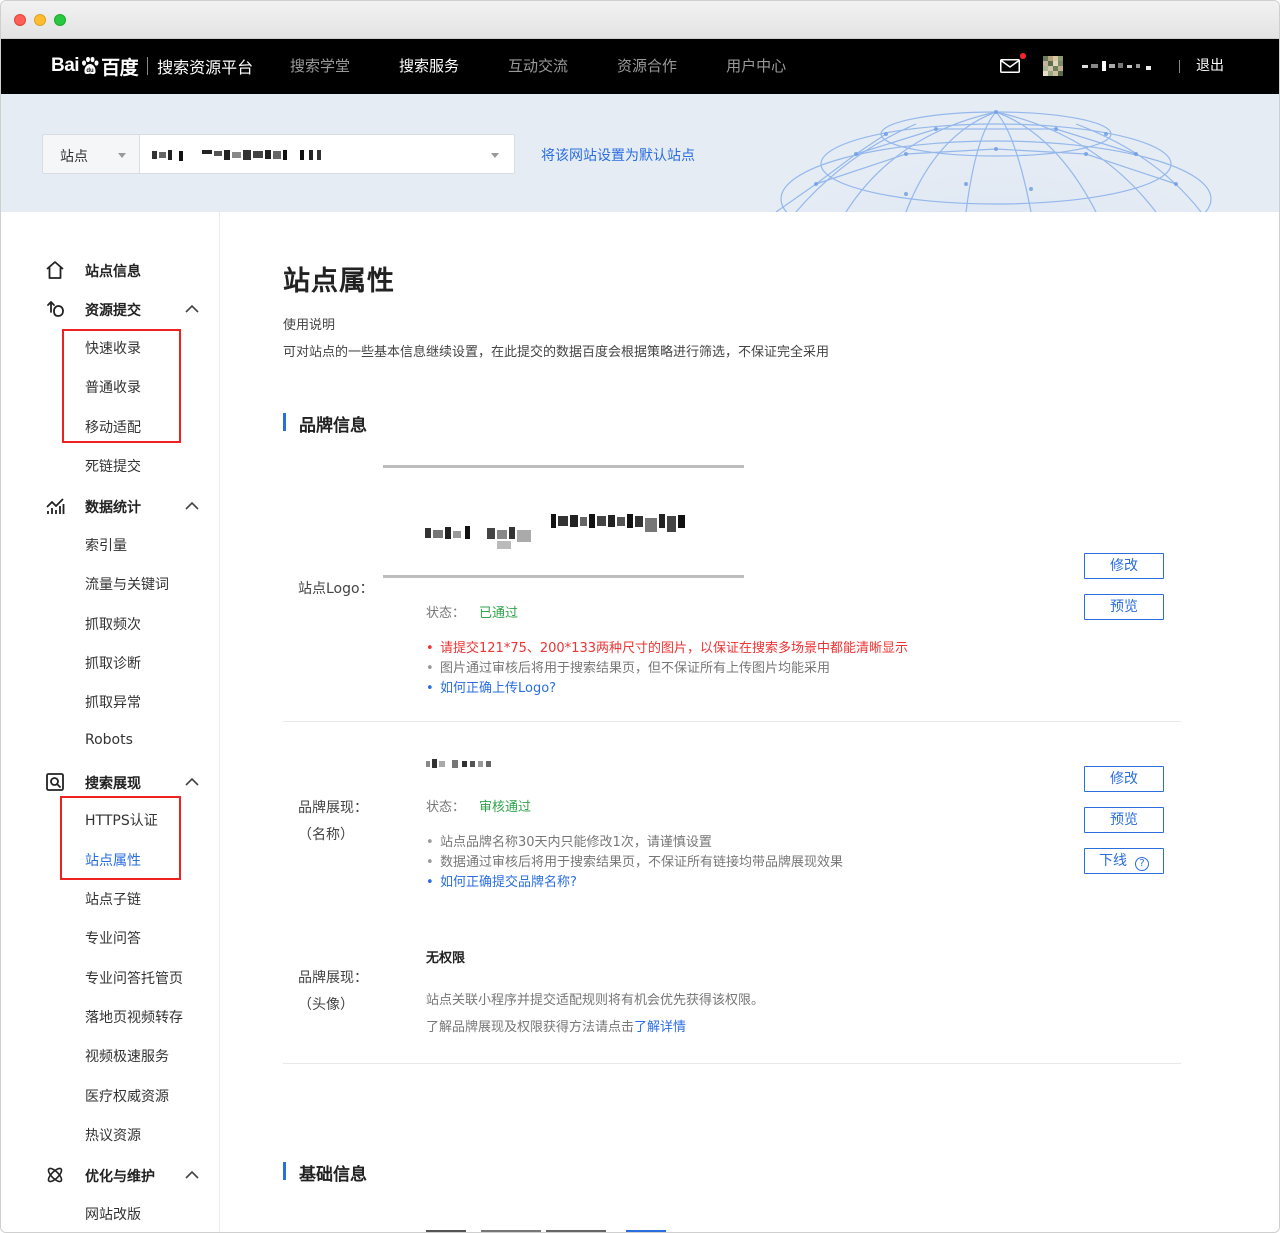 The image size is (1280, 1233). Describe the element at coordinates (320, 66) in the screenshot. I see `nav-item-0: 搜索学堂` at that location.